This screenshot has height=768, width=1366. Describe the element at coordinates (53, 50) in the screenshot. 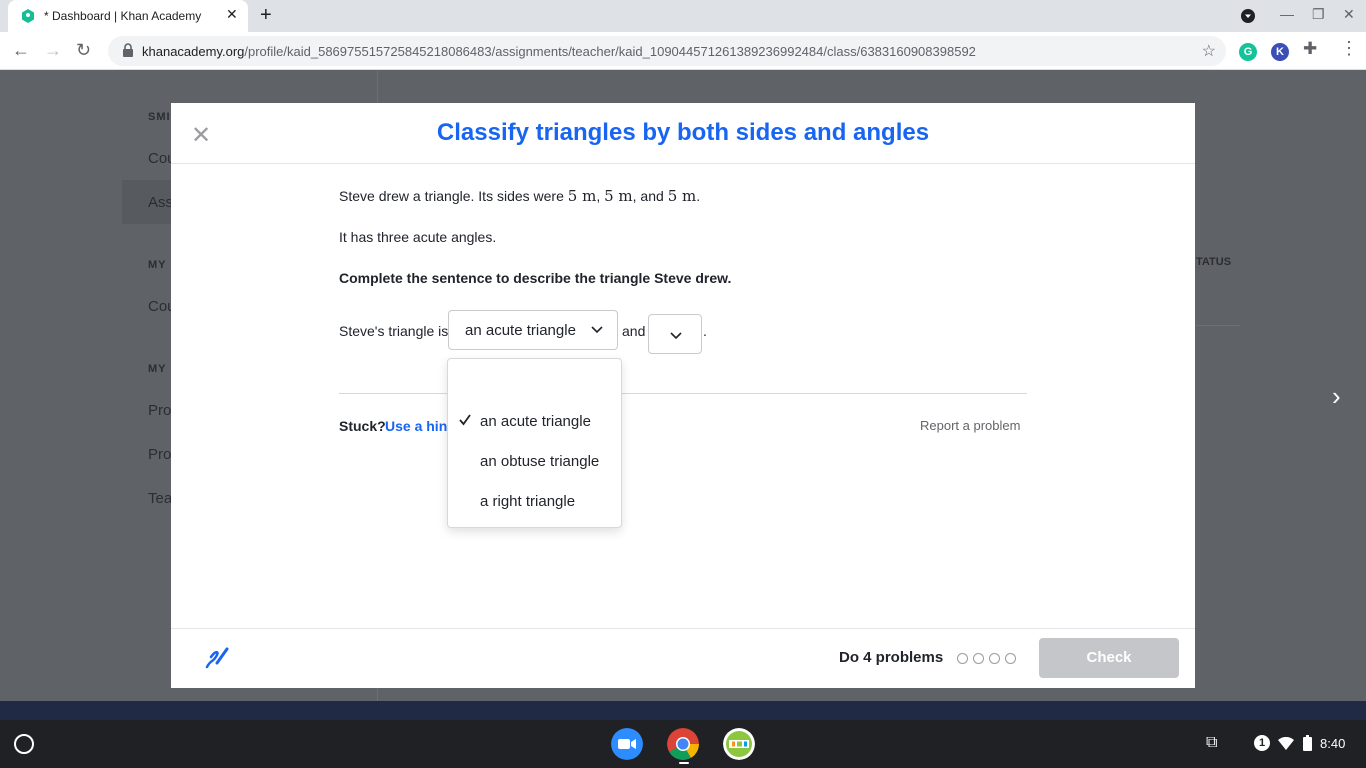

I see `forward-icon: →` at that location.